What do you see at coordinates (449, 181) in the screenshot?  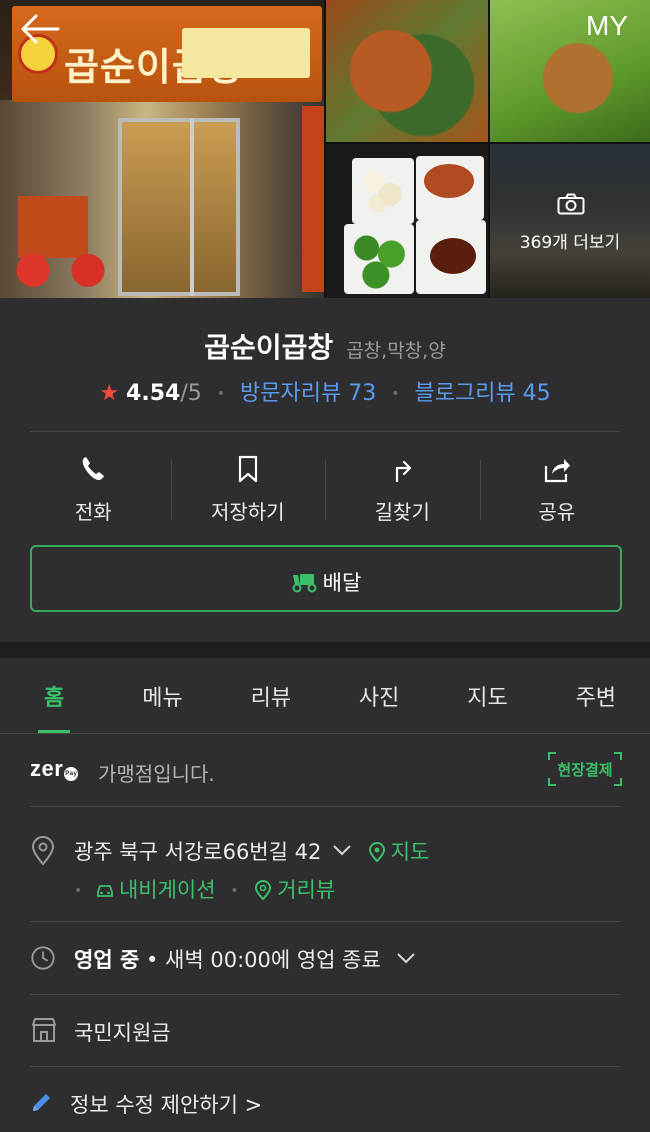 I see `red-pepper-paste` at bounding box center [449, 181].